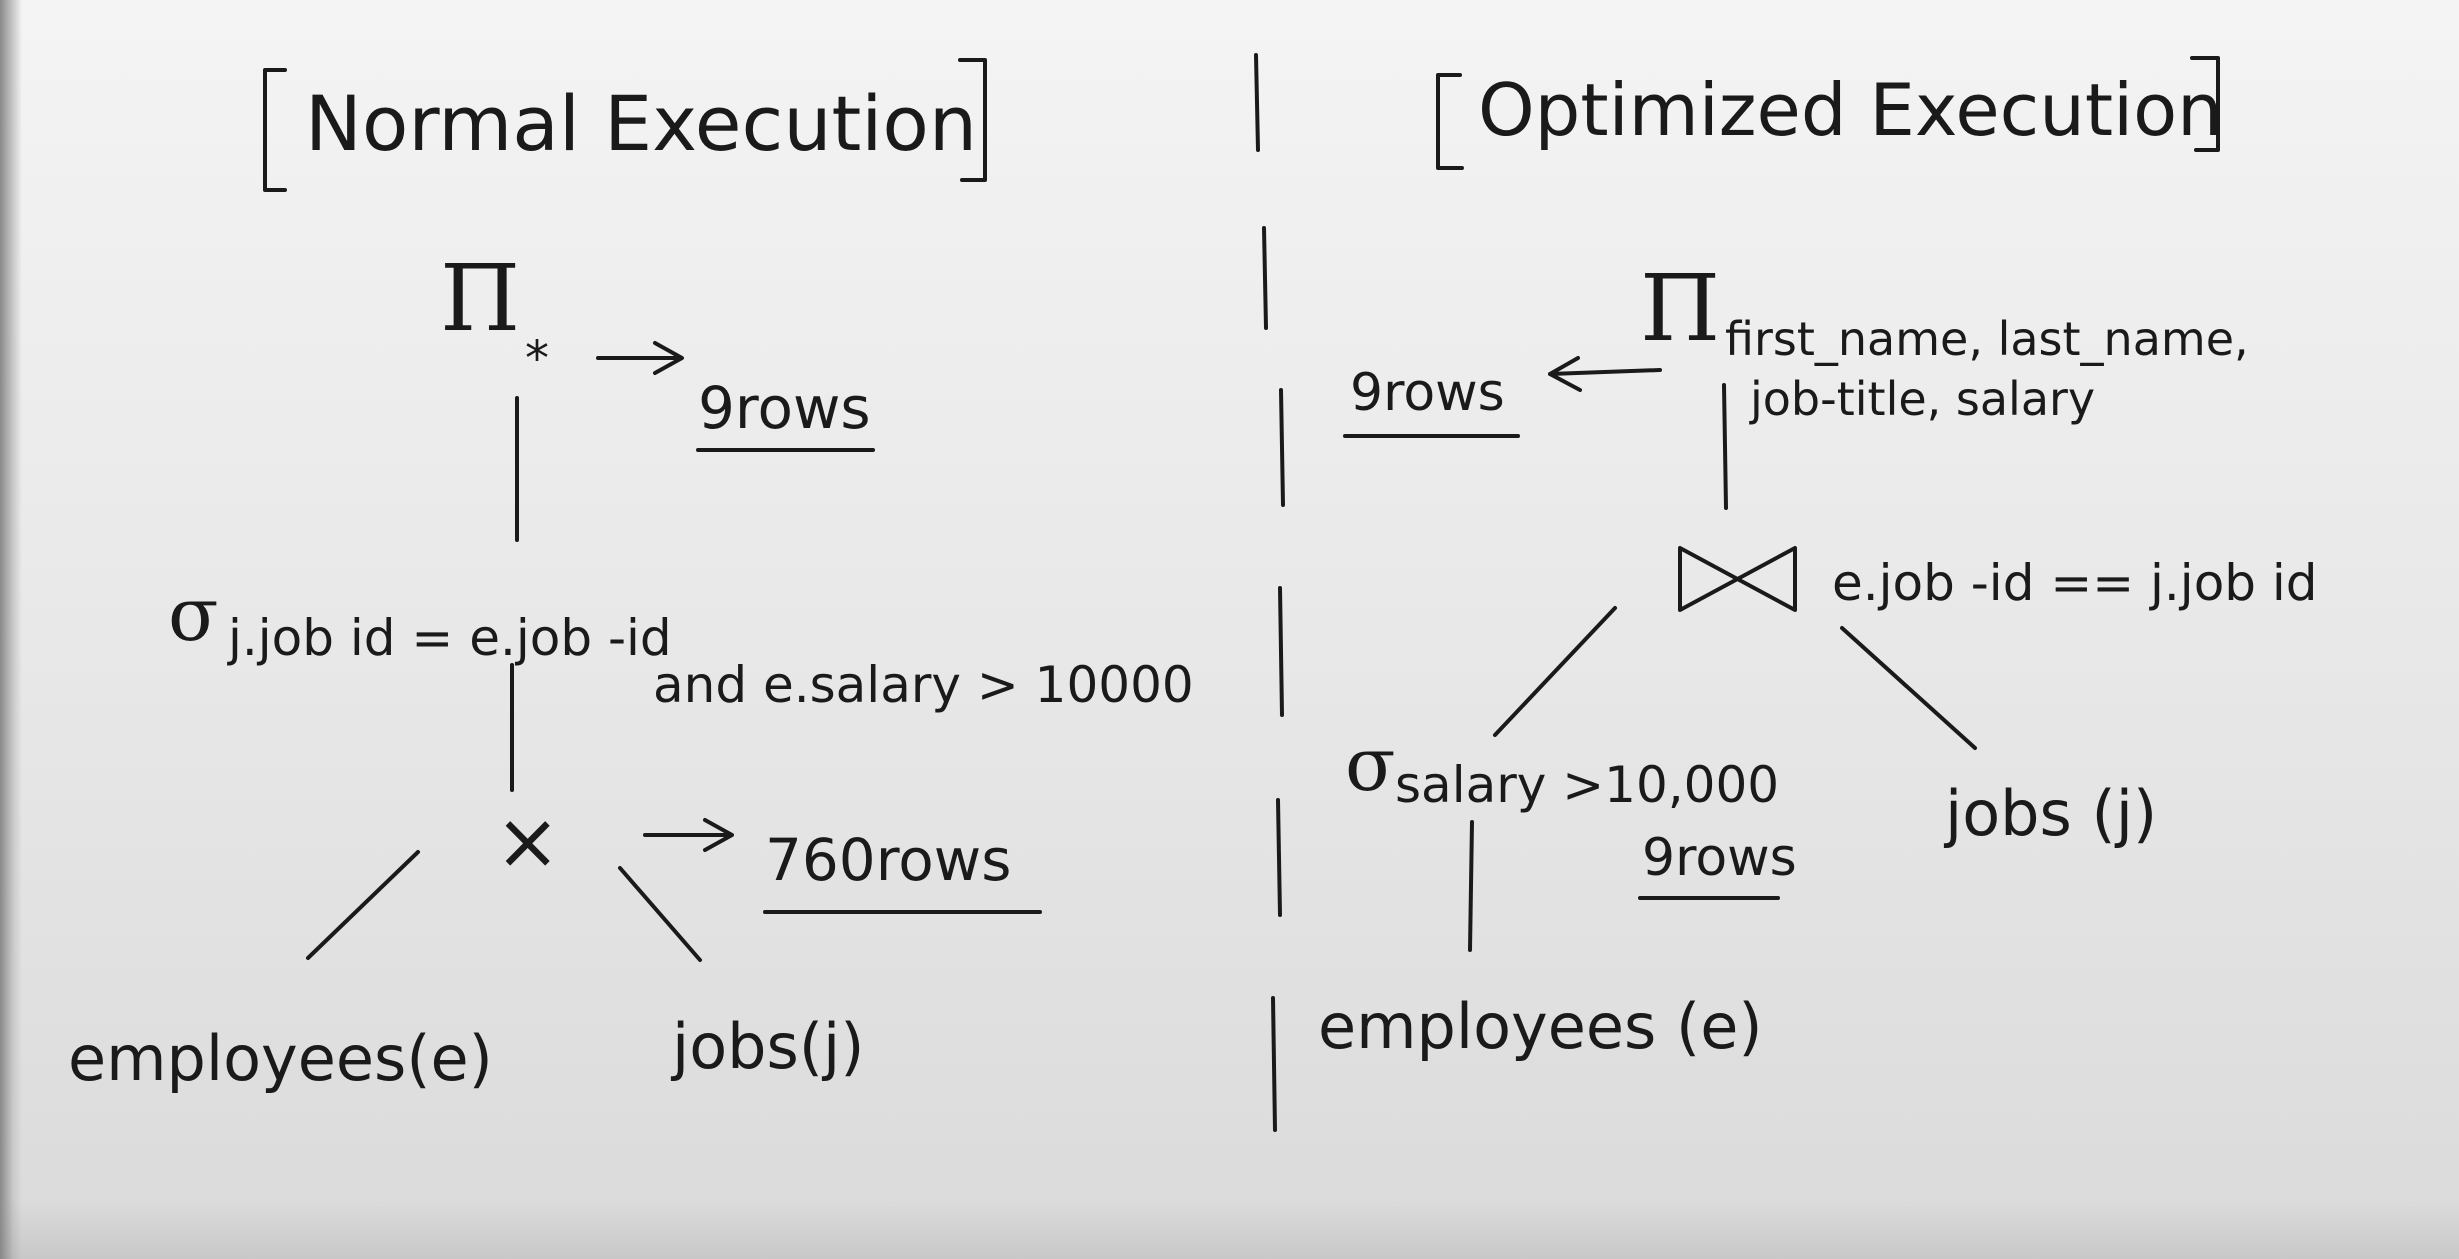 The image size is (2459, 1259). What do you see at coordinates (1680, 308) in the screenshot?
I see `optimized-projection-symbol: Π` at bounding box center [1680, 308].